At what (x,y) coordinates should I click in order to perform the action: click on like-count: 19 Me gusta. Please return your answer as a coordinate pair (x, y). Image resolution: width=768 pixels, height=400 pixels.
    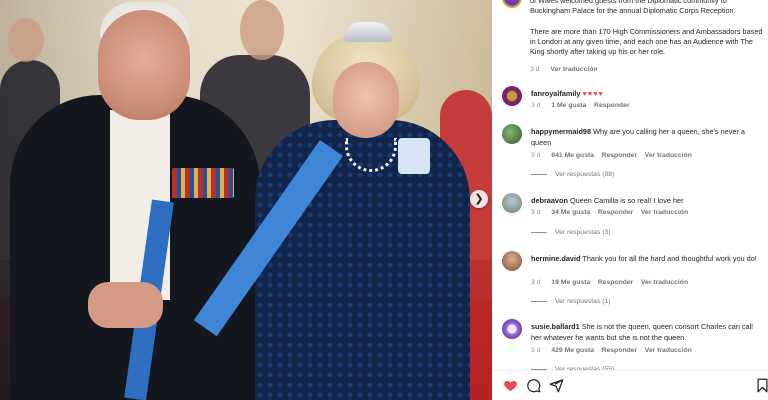
    Looking at the image, I should click on (570, 282).